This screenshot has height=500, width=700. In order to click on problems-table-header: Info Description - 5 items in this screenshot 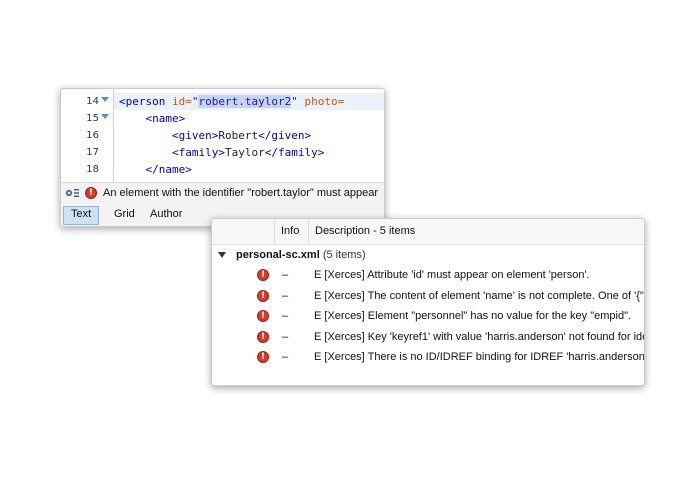, I will do `click(428, 232)`.